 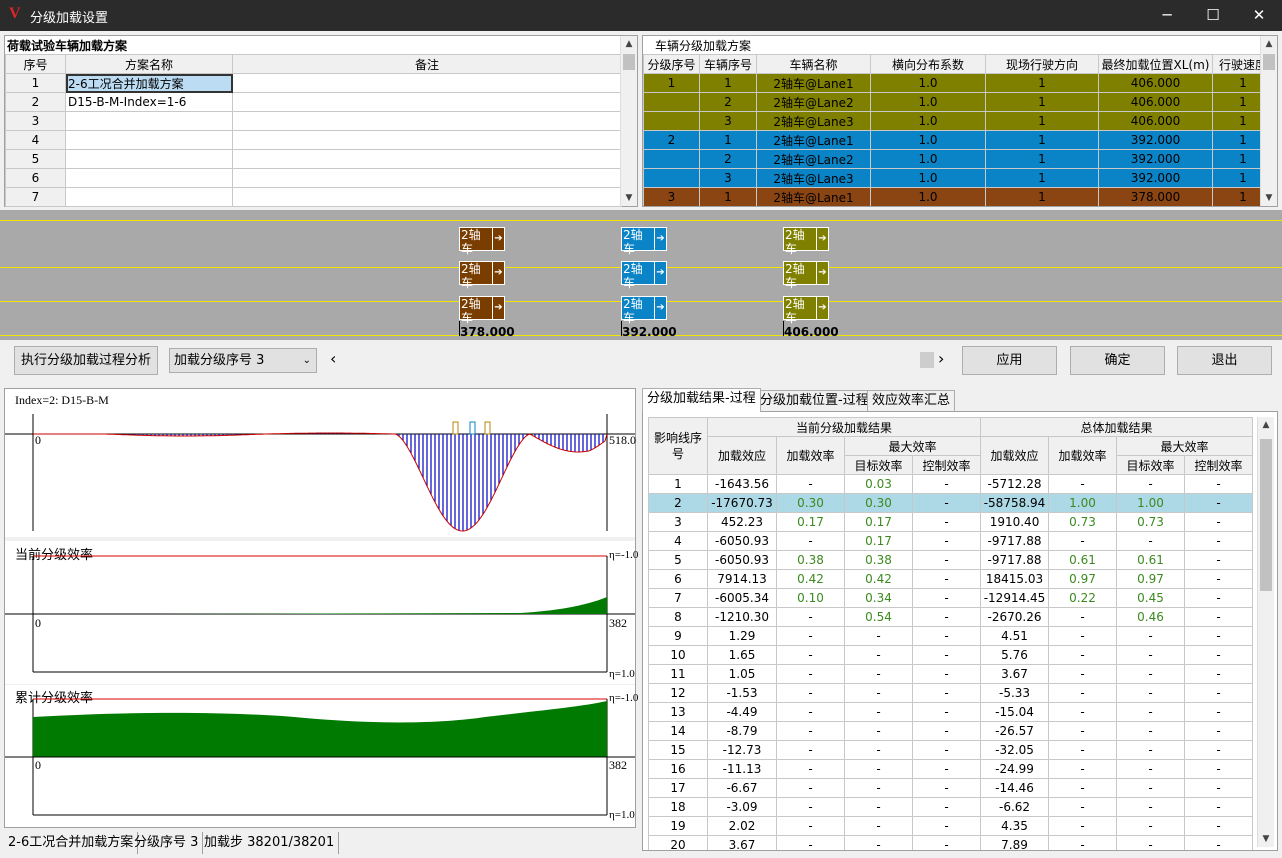 What do you see at coordinates (678, 484) in the screenshot?
I see `result-cell: 1` at bounding box center [678, 484].